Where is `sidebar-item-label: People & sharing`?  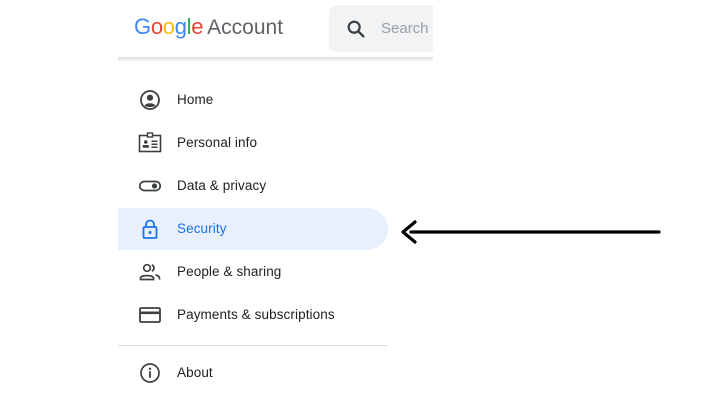
sidebar-item-label: People & sharing is located at coordinates (229, 271).